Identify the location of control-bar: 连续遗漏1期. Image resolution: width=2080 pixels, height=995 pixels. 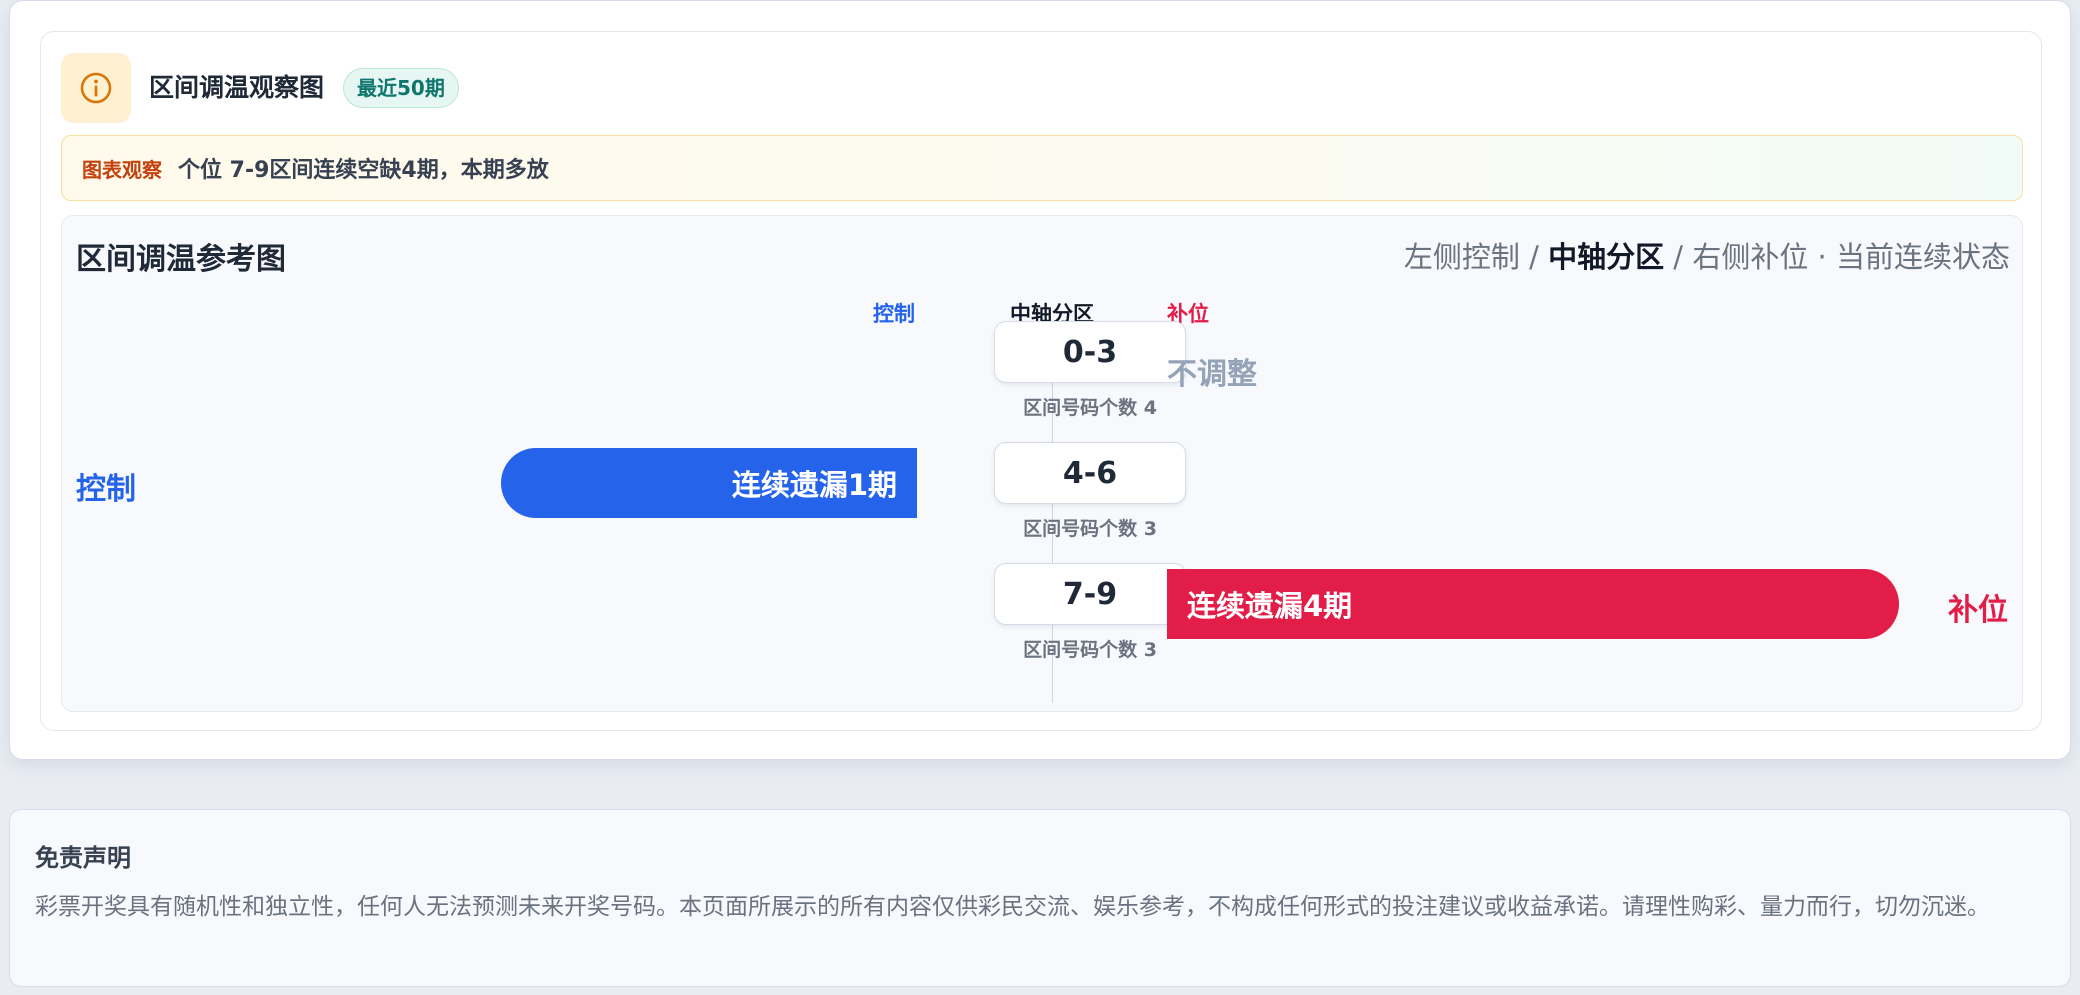
(709, 483).